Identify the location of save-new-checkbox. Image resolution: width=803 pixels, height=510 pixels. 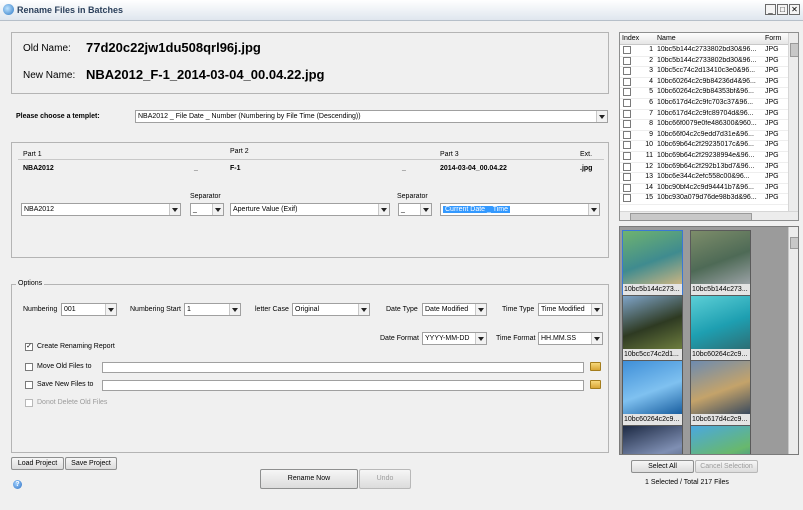
(29, 385).